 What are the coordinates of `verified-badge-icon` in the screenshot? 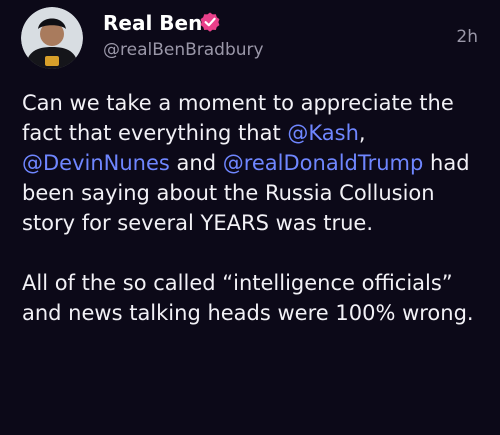 It's located at (210, 22).